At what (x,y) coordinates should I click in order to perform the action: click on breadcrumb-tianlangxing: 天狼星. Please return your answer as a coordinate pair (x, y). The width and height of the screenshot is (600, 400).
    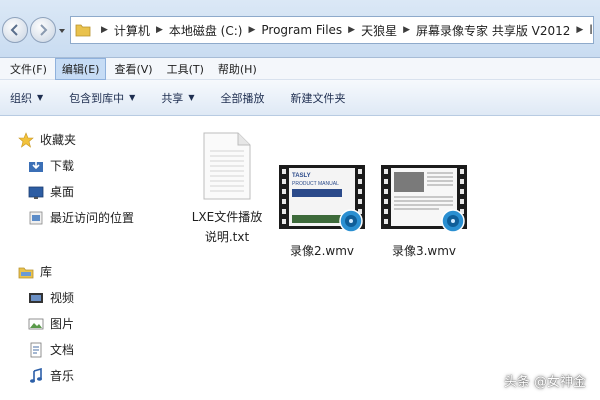
    Looking at the image, I should click on (379, 30).